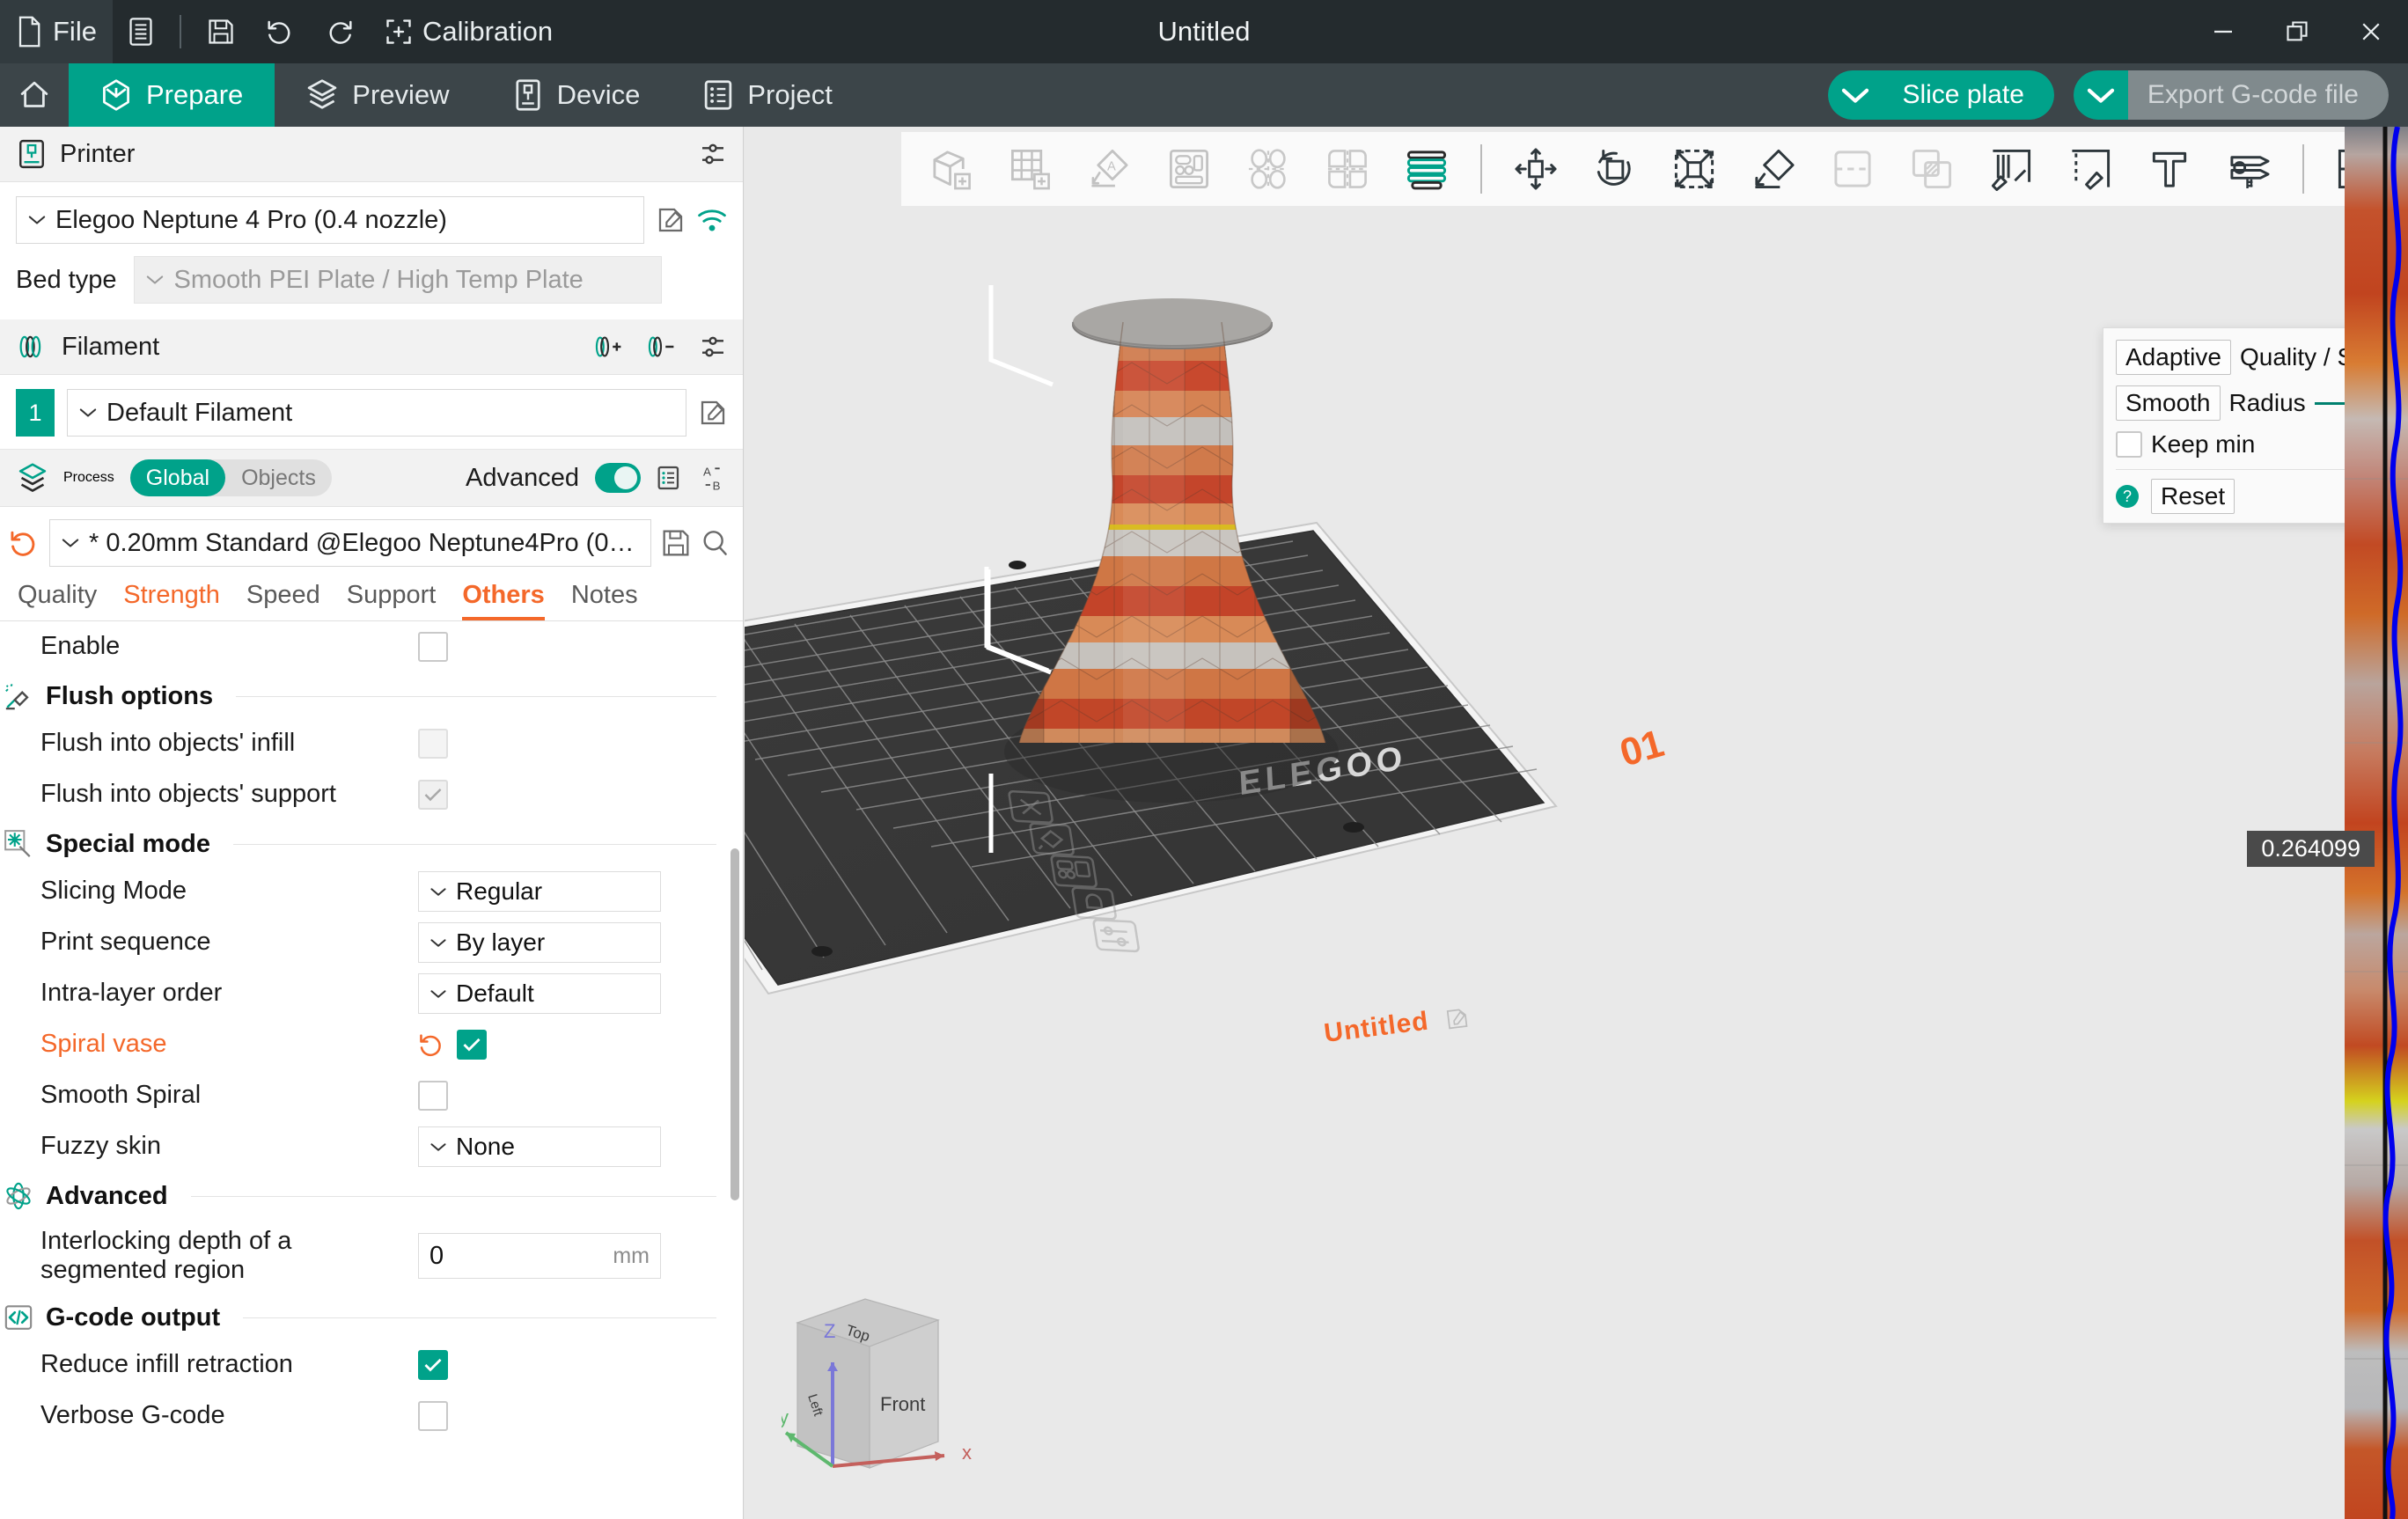 Image resolution: width=2408 pixels, height=1519 pixels. I want to click on reset-preset-icon, so click(24, 543).